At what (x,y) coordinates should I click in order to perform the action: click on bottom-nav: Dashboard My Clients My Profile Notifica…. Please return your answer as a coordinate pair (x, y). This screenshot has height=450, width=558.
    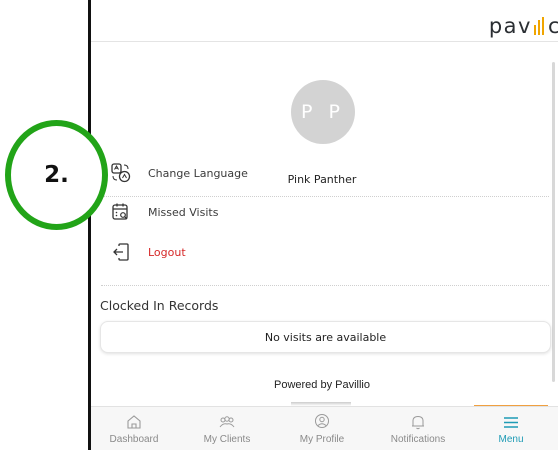
    Looking at the image, I should click on (324, 428).